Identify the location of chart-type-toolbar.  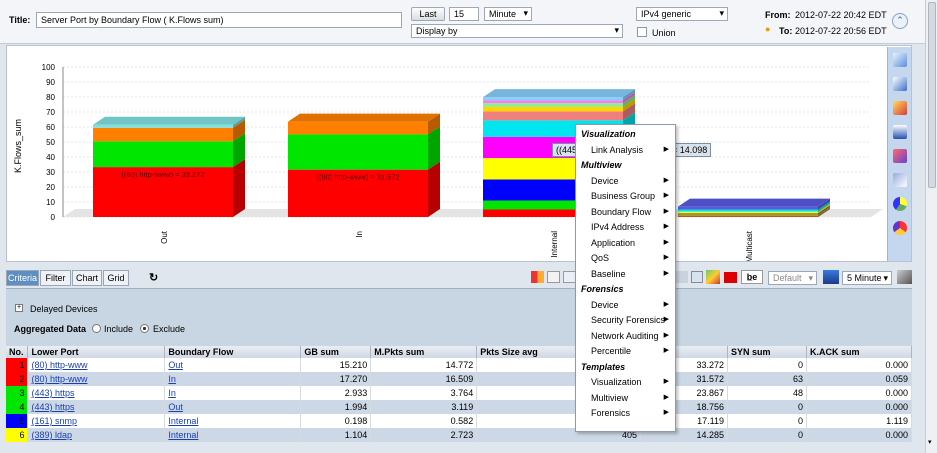
(899, 154).